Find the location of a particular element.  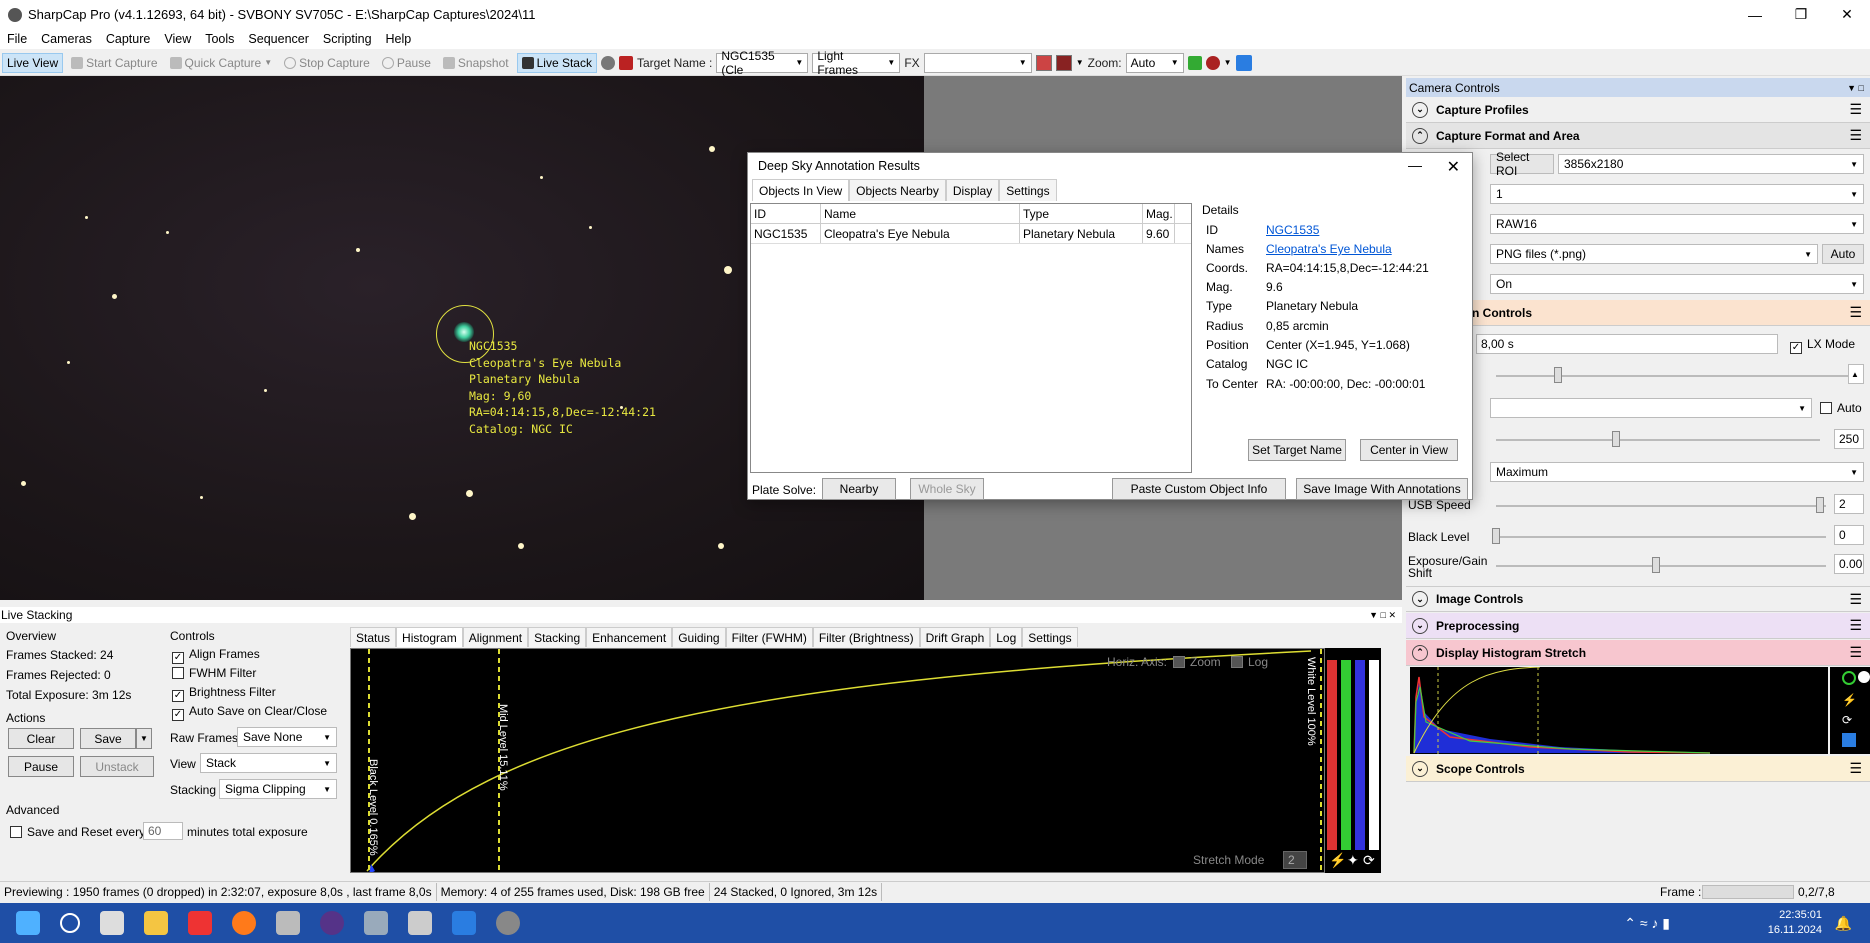

set-target-name-button: Set Target Name is located at coordinates (1297, 450).